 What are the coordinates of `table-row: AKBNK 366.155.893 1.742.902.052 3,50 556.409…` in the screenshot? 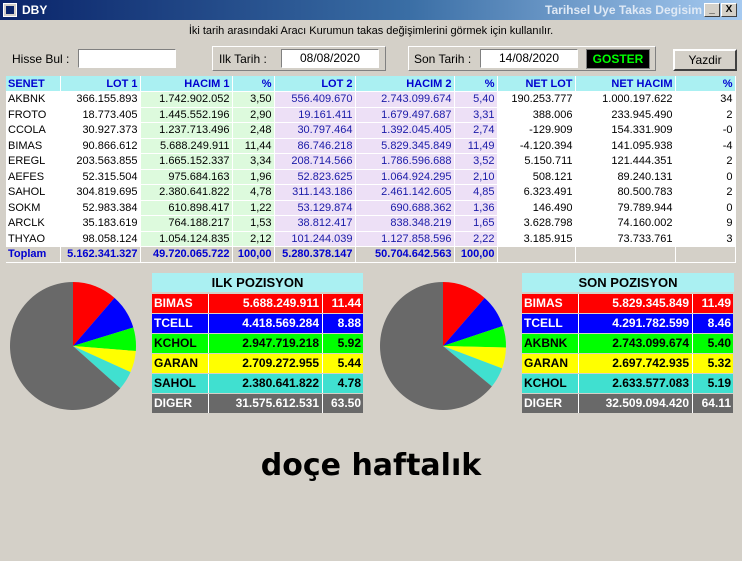 It's located at (371, 99).